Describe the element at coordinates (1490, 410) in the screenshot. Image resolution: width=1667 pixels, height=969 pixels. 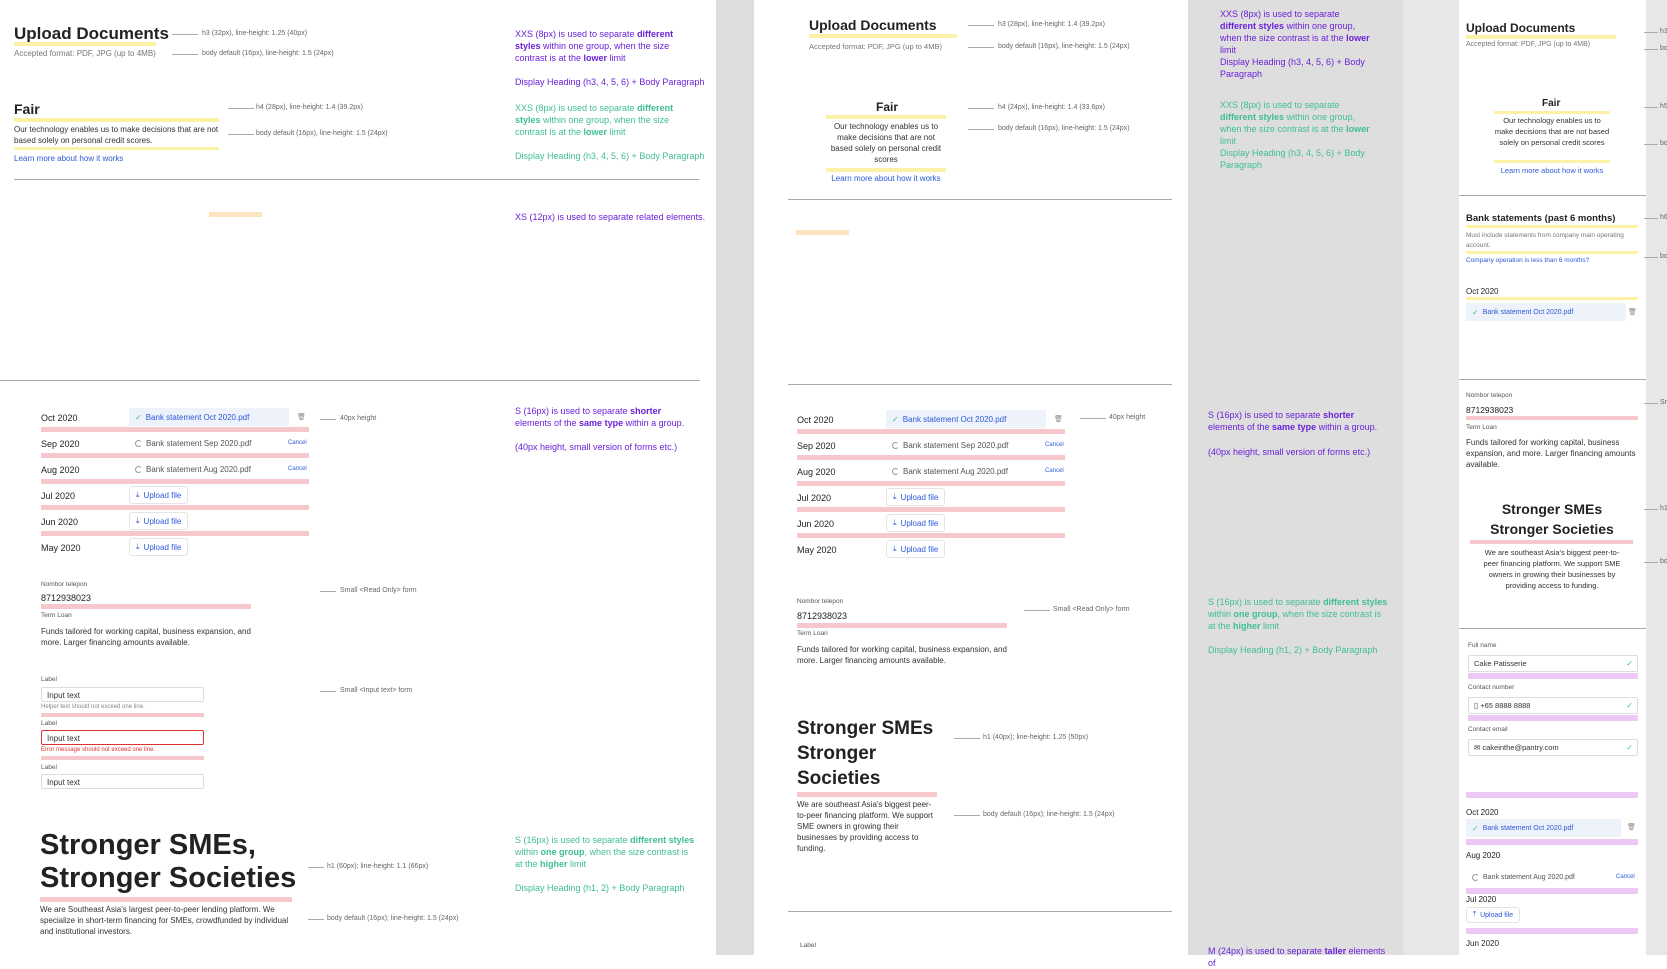
I see `readonly-value: 8712938023` at that location.